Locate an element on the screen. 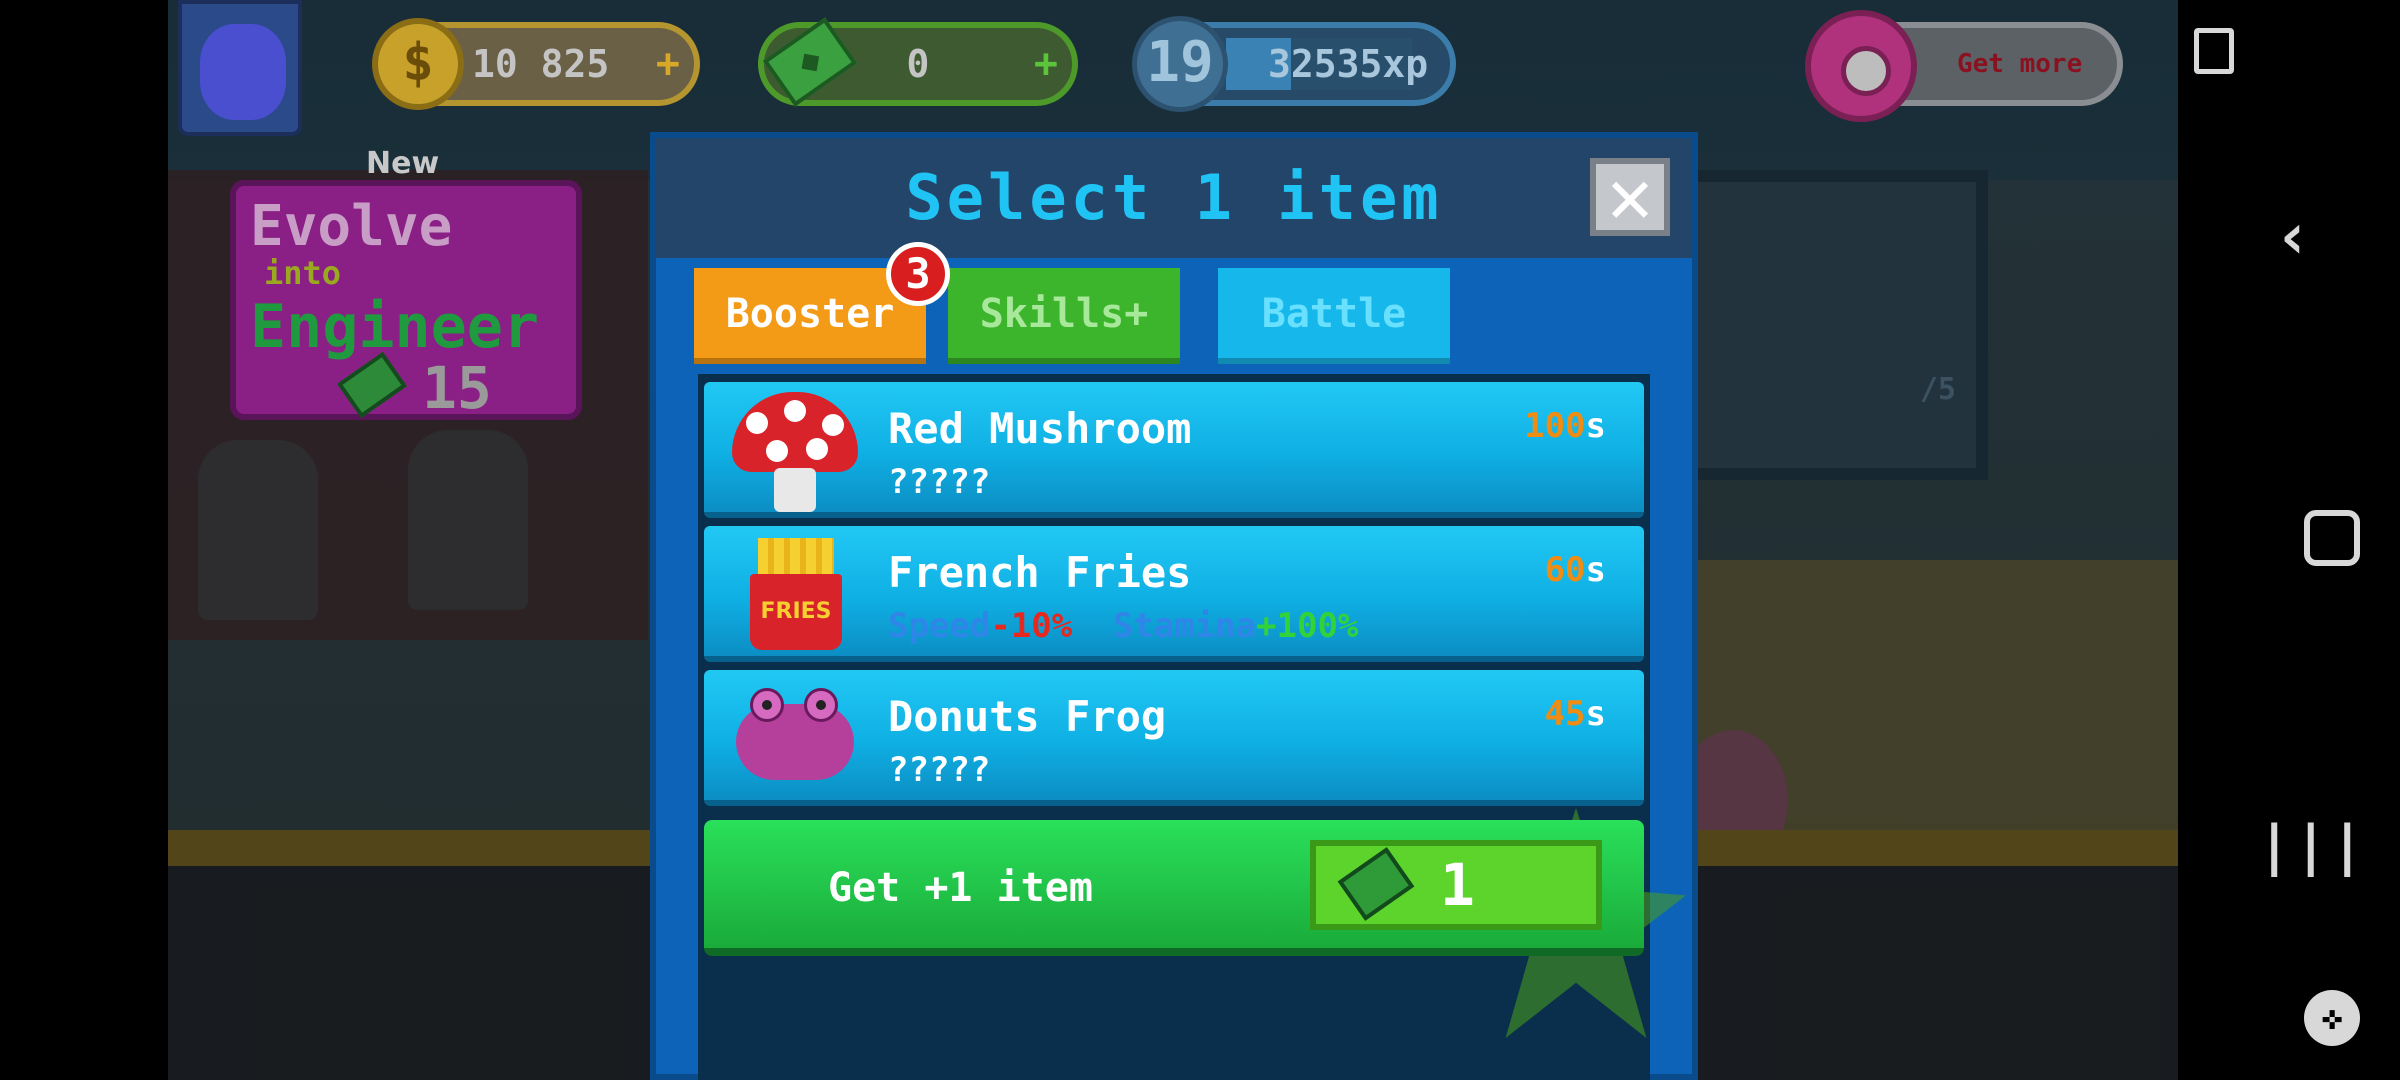 The width and height of the screenshot is (2400, 1080). get-more-donuts-button: Get more is located at coordinates (1964, 66).